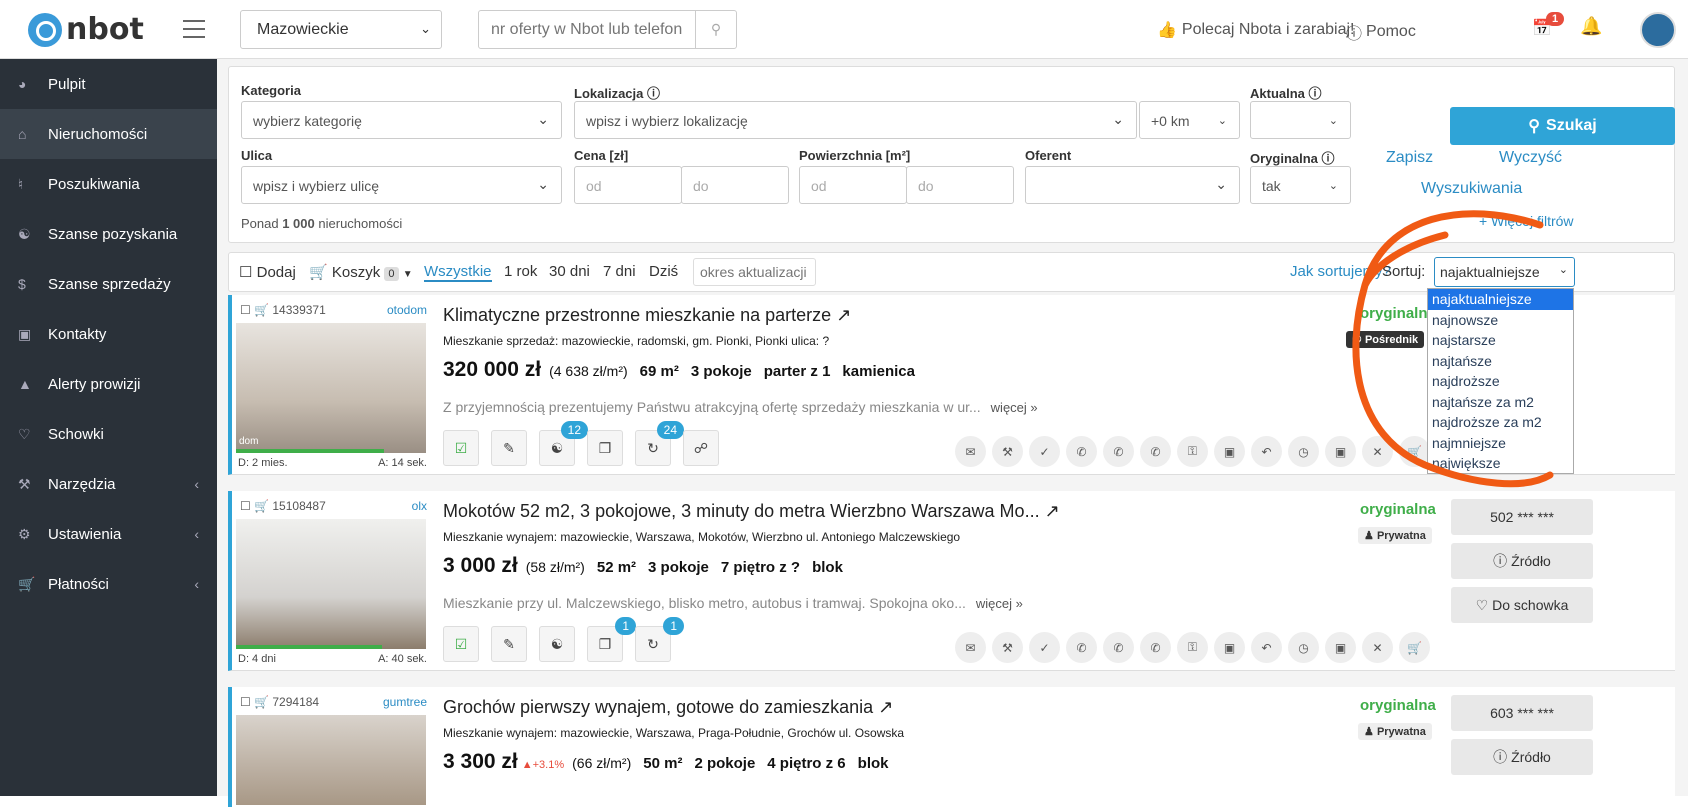 This screenshot has width=1688, height=807. I want to click on sidebar-item-szanse-pozyskania: ☯ Szanse pozyskania, so click(108, 234).